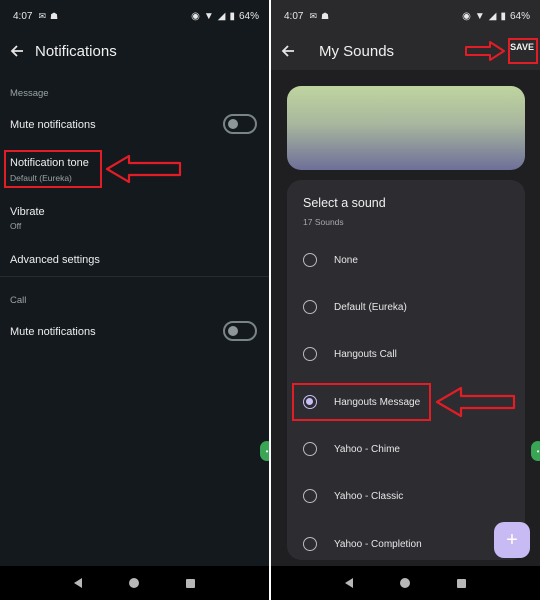 This screenshot has width=540, height=600. I want to click on page-title: My Sounds, so click(357, 51).